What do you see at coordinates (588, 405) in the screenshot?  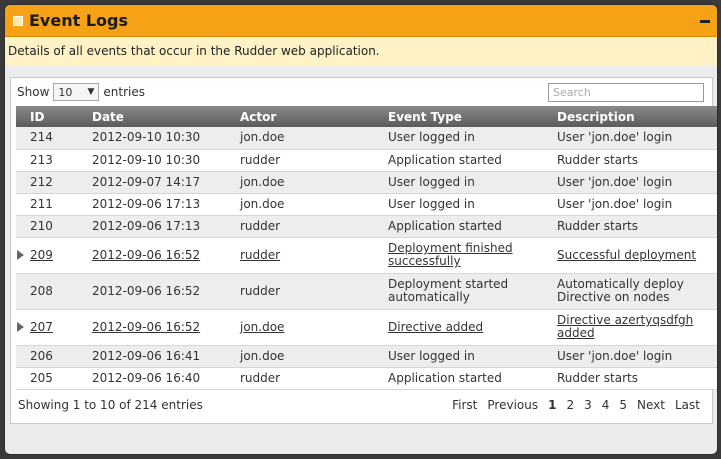 I see `pagination-page-3: 3` at bounding box center [588, 405].